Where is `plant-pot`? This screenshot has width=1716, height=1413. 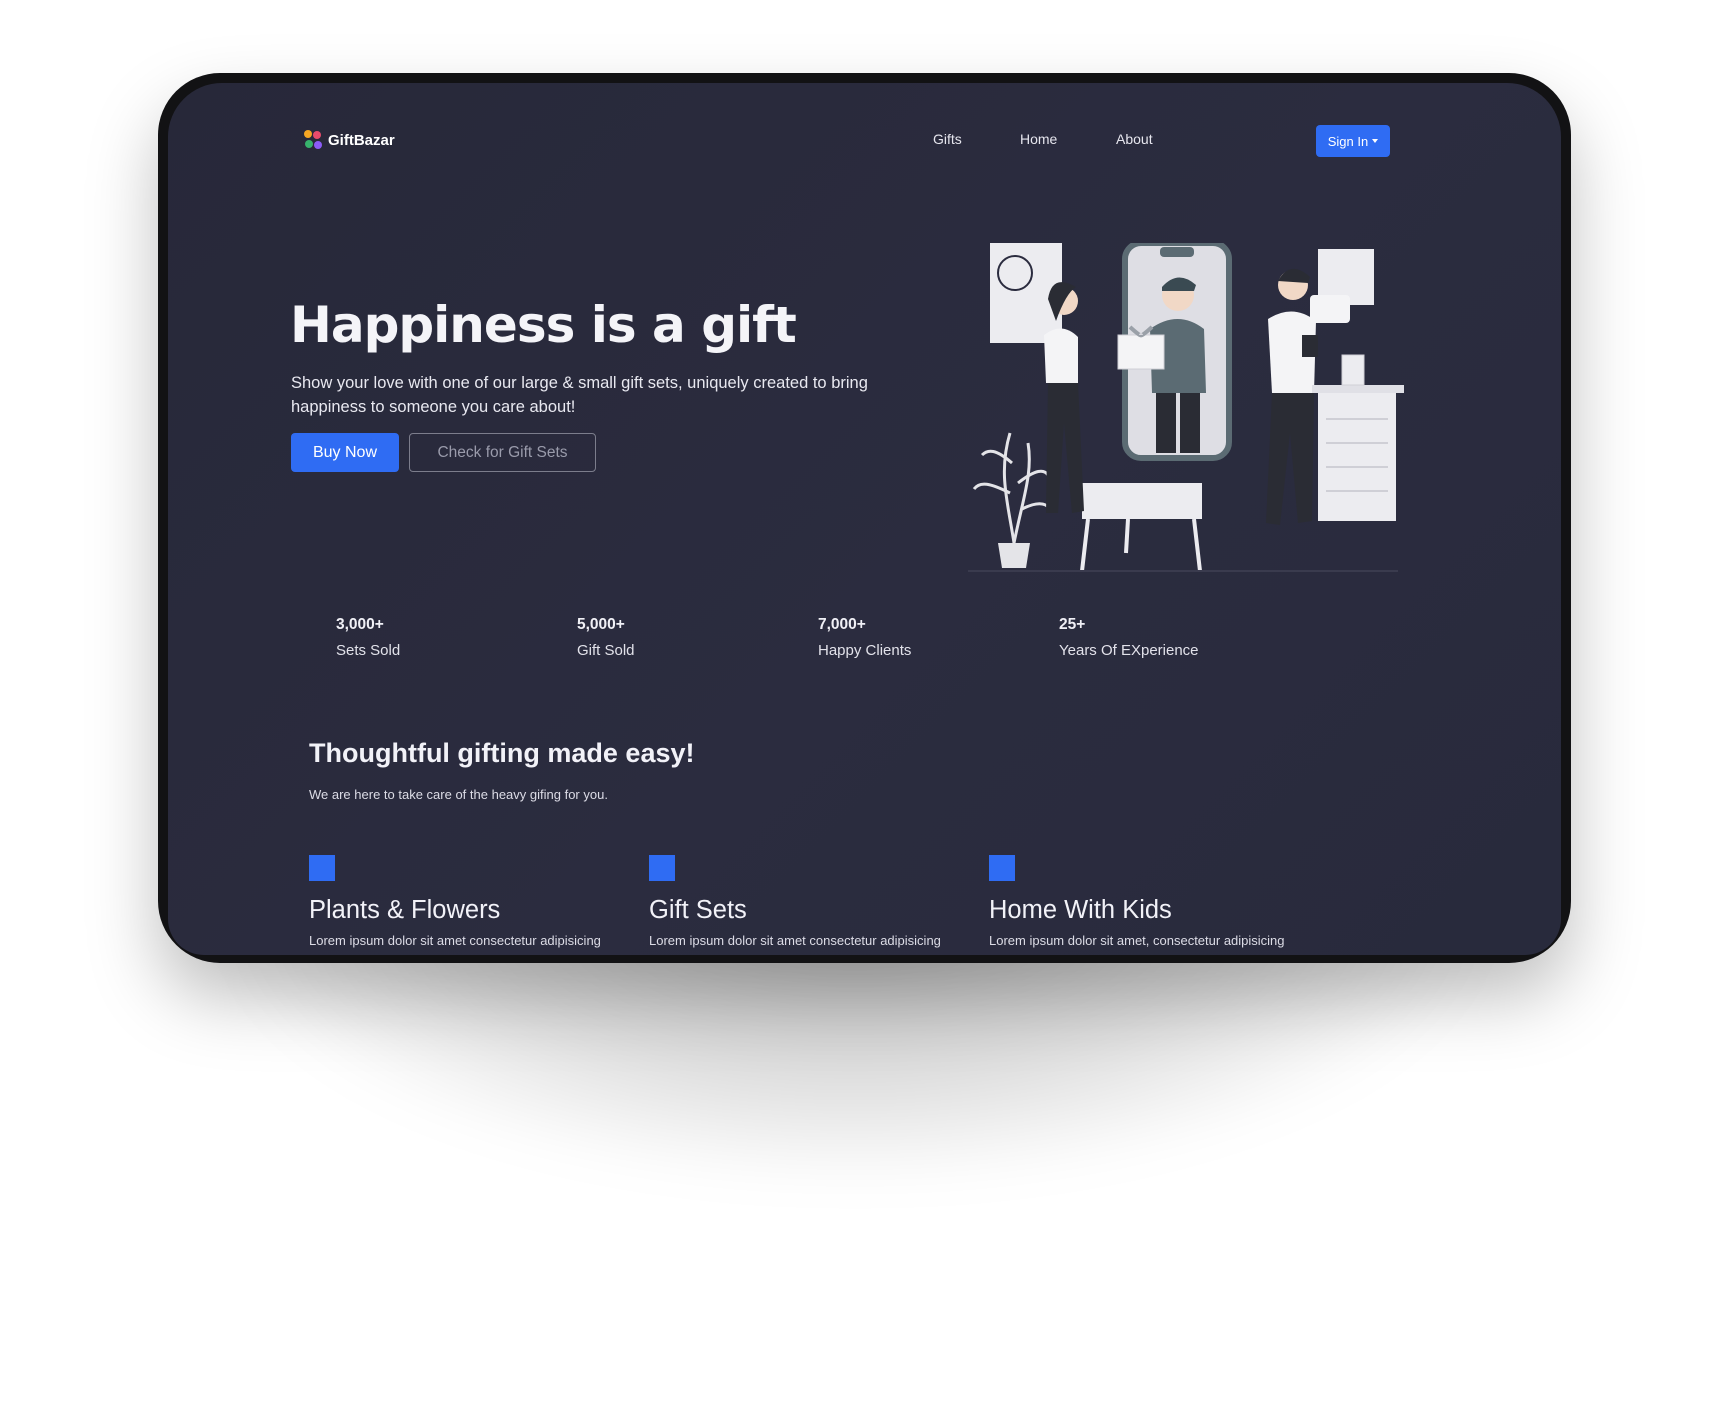 plant-pot is located at coordinates (1014, 555).